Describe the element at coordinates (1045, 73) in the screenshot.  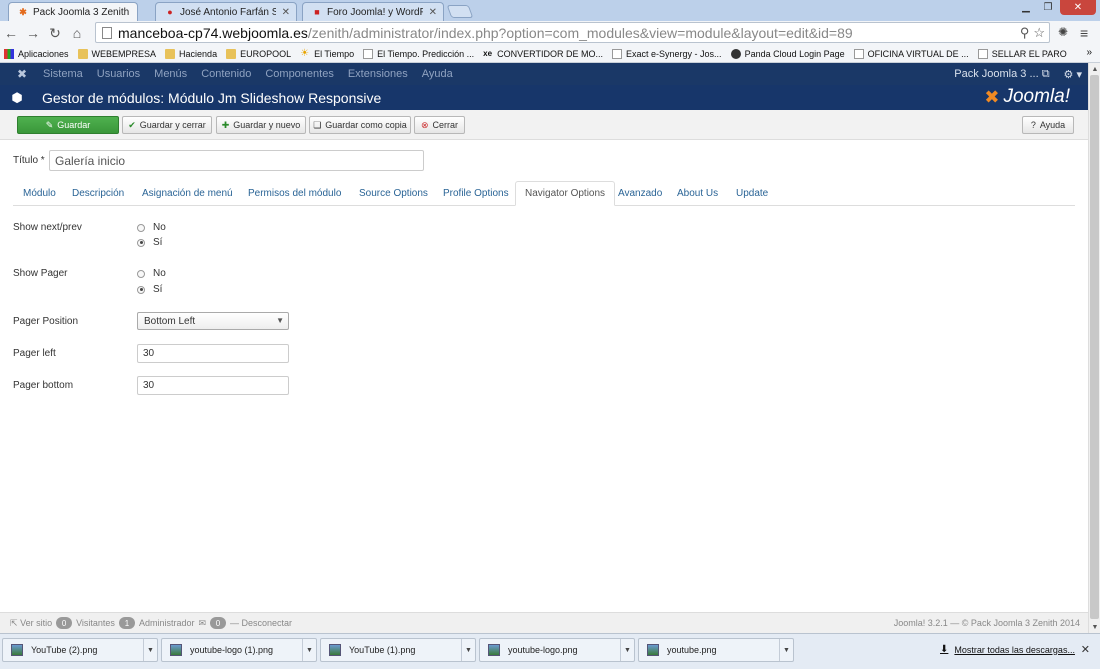
I see `external-link-icon: ⧉` at that location.